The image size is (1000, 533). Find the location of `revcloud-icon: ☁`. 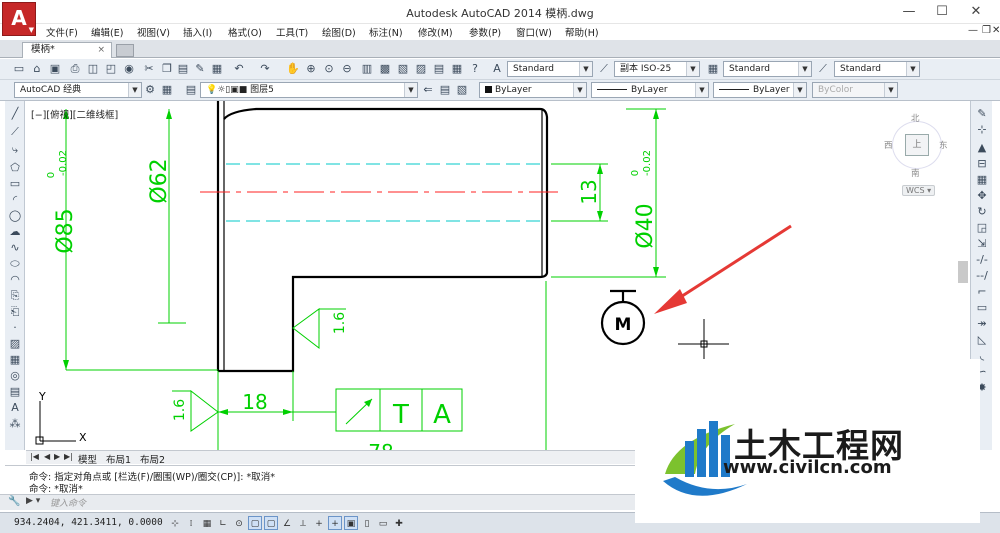

revcloud-icon: ☁ is located at coordinates (15, 232).